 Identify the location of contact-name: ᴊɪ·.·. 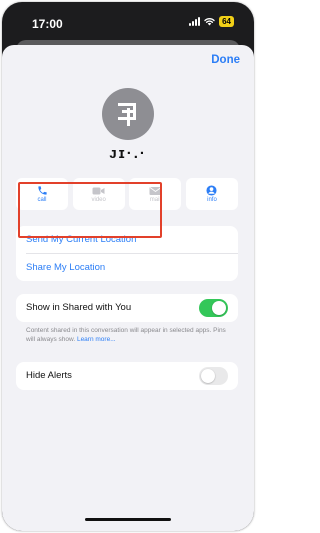
(128, 153).